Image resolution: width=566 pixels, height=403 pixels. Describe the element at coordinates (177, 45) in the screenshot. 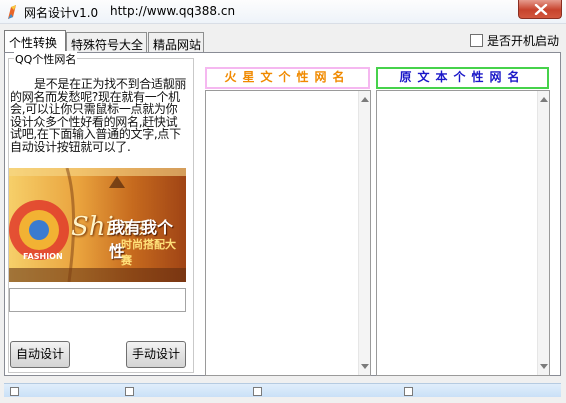

I see `tab-label: 精品网站` at that location.